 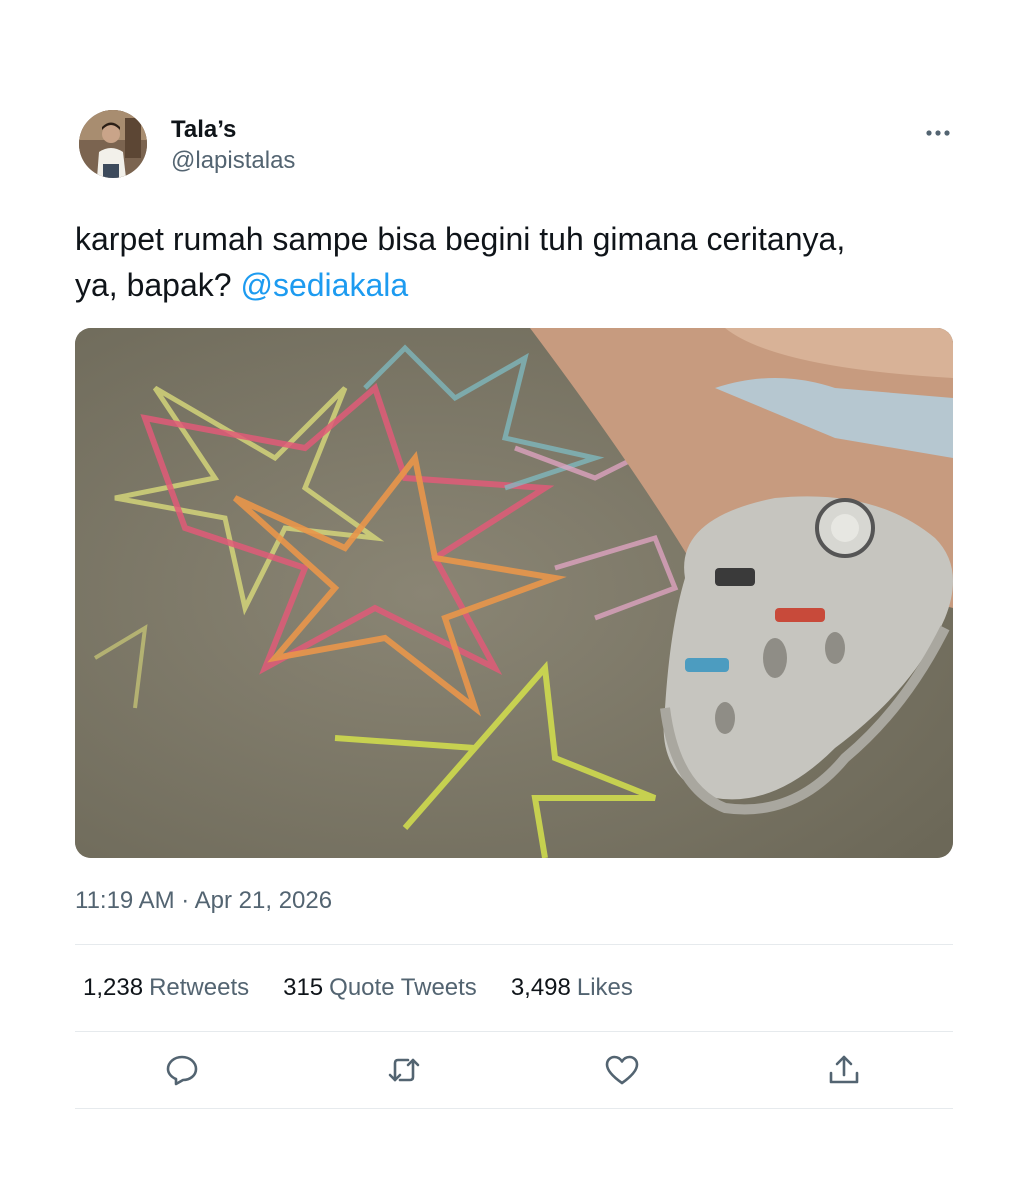 I want to click on engagement-stats: 1,238 Retweets 315 Quote Tweets 3,498 Likes, so click(x=514, y=988).